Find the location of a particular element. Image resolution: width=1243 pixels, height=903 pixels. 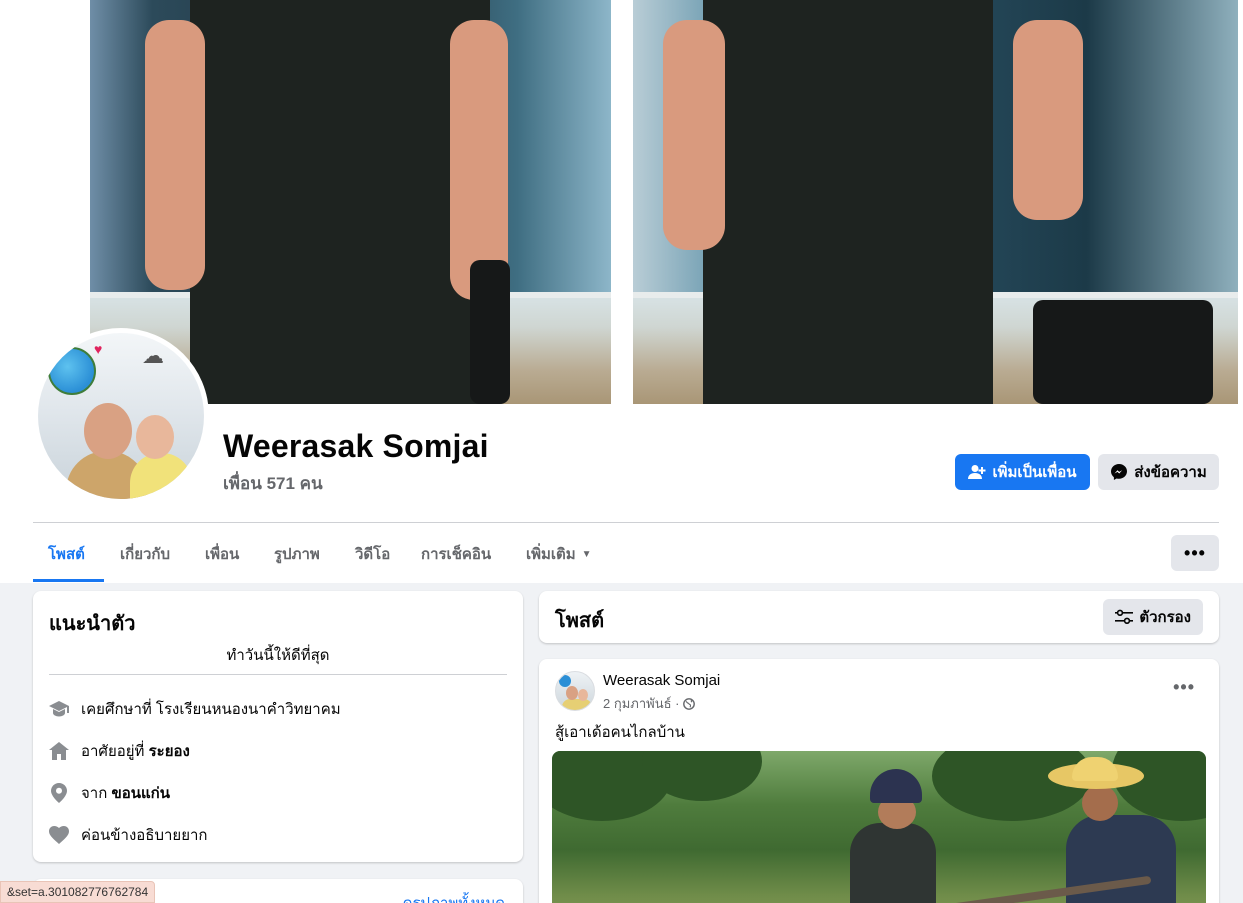

intro-education-text: เคยศึกษาที่ โรงเรียนหนองนาคำวิทยาคม is located at coordinates (211, 709).